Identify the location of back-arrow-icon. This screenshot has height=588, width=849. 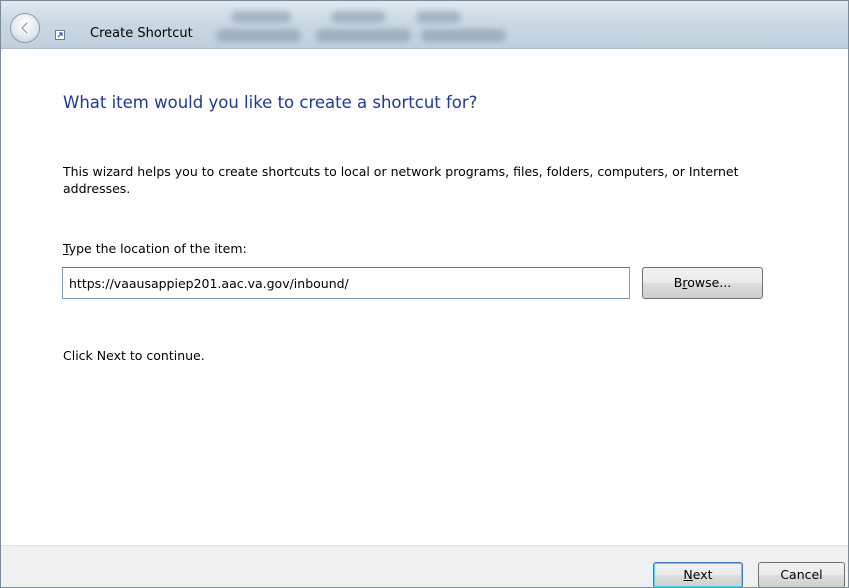
(24, 28).